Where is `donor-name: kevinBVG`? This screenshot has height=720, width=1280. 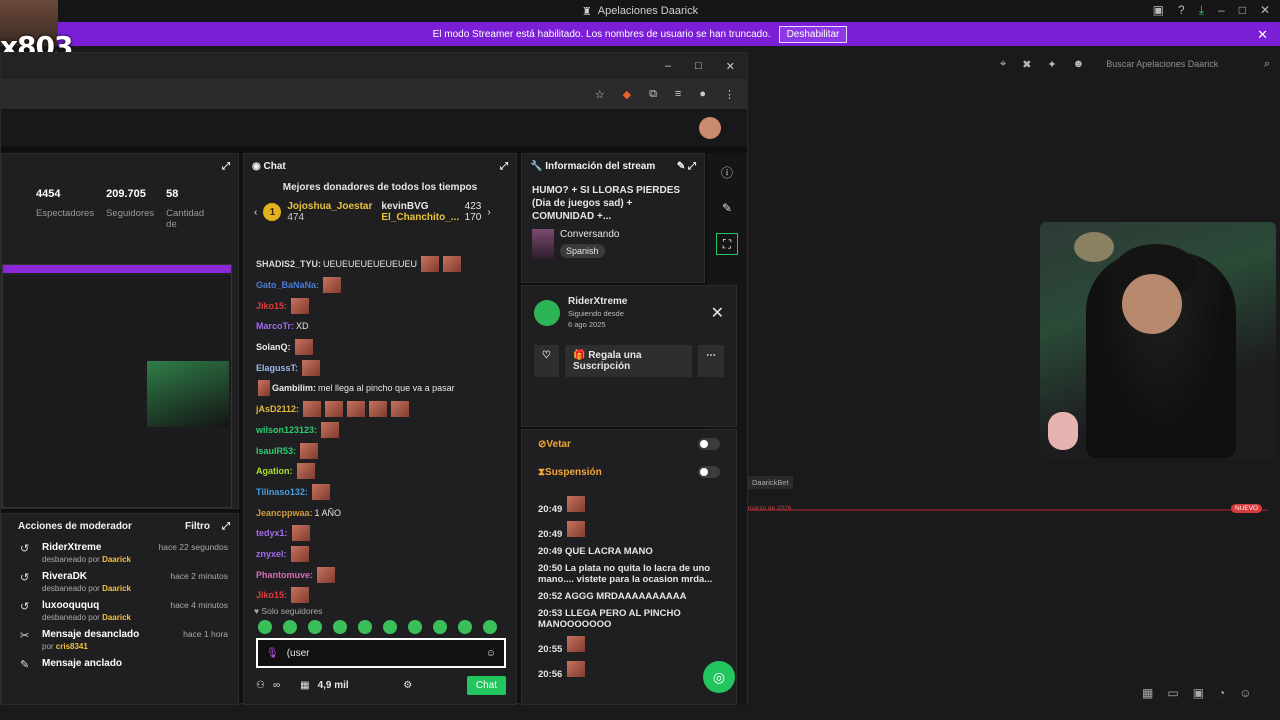 donor-name: kevinBVG is located at coordinates (404, 206).